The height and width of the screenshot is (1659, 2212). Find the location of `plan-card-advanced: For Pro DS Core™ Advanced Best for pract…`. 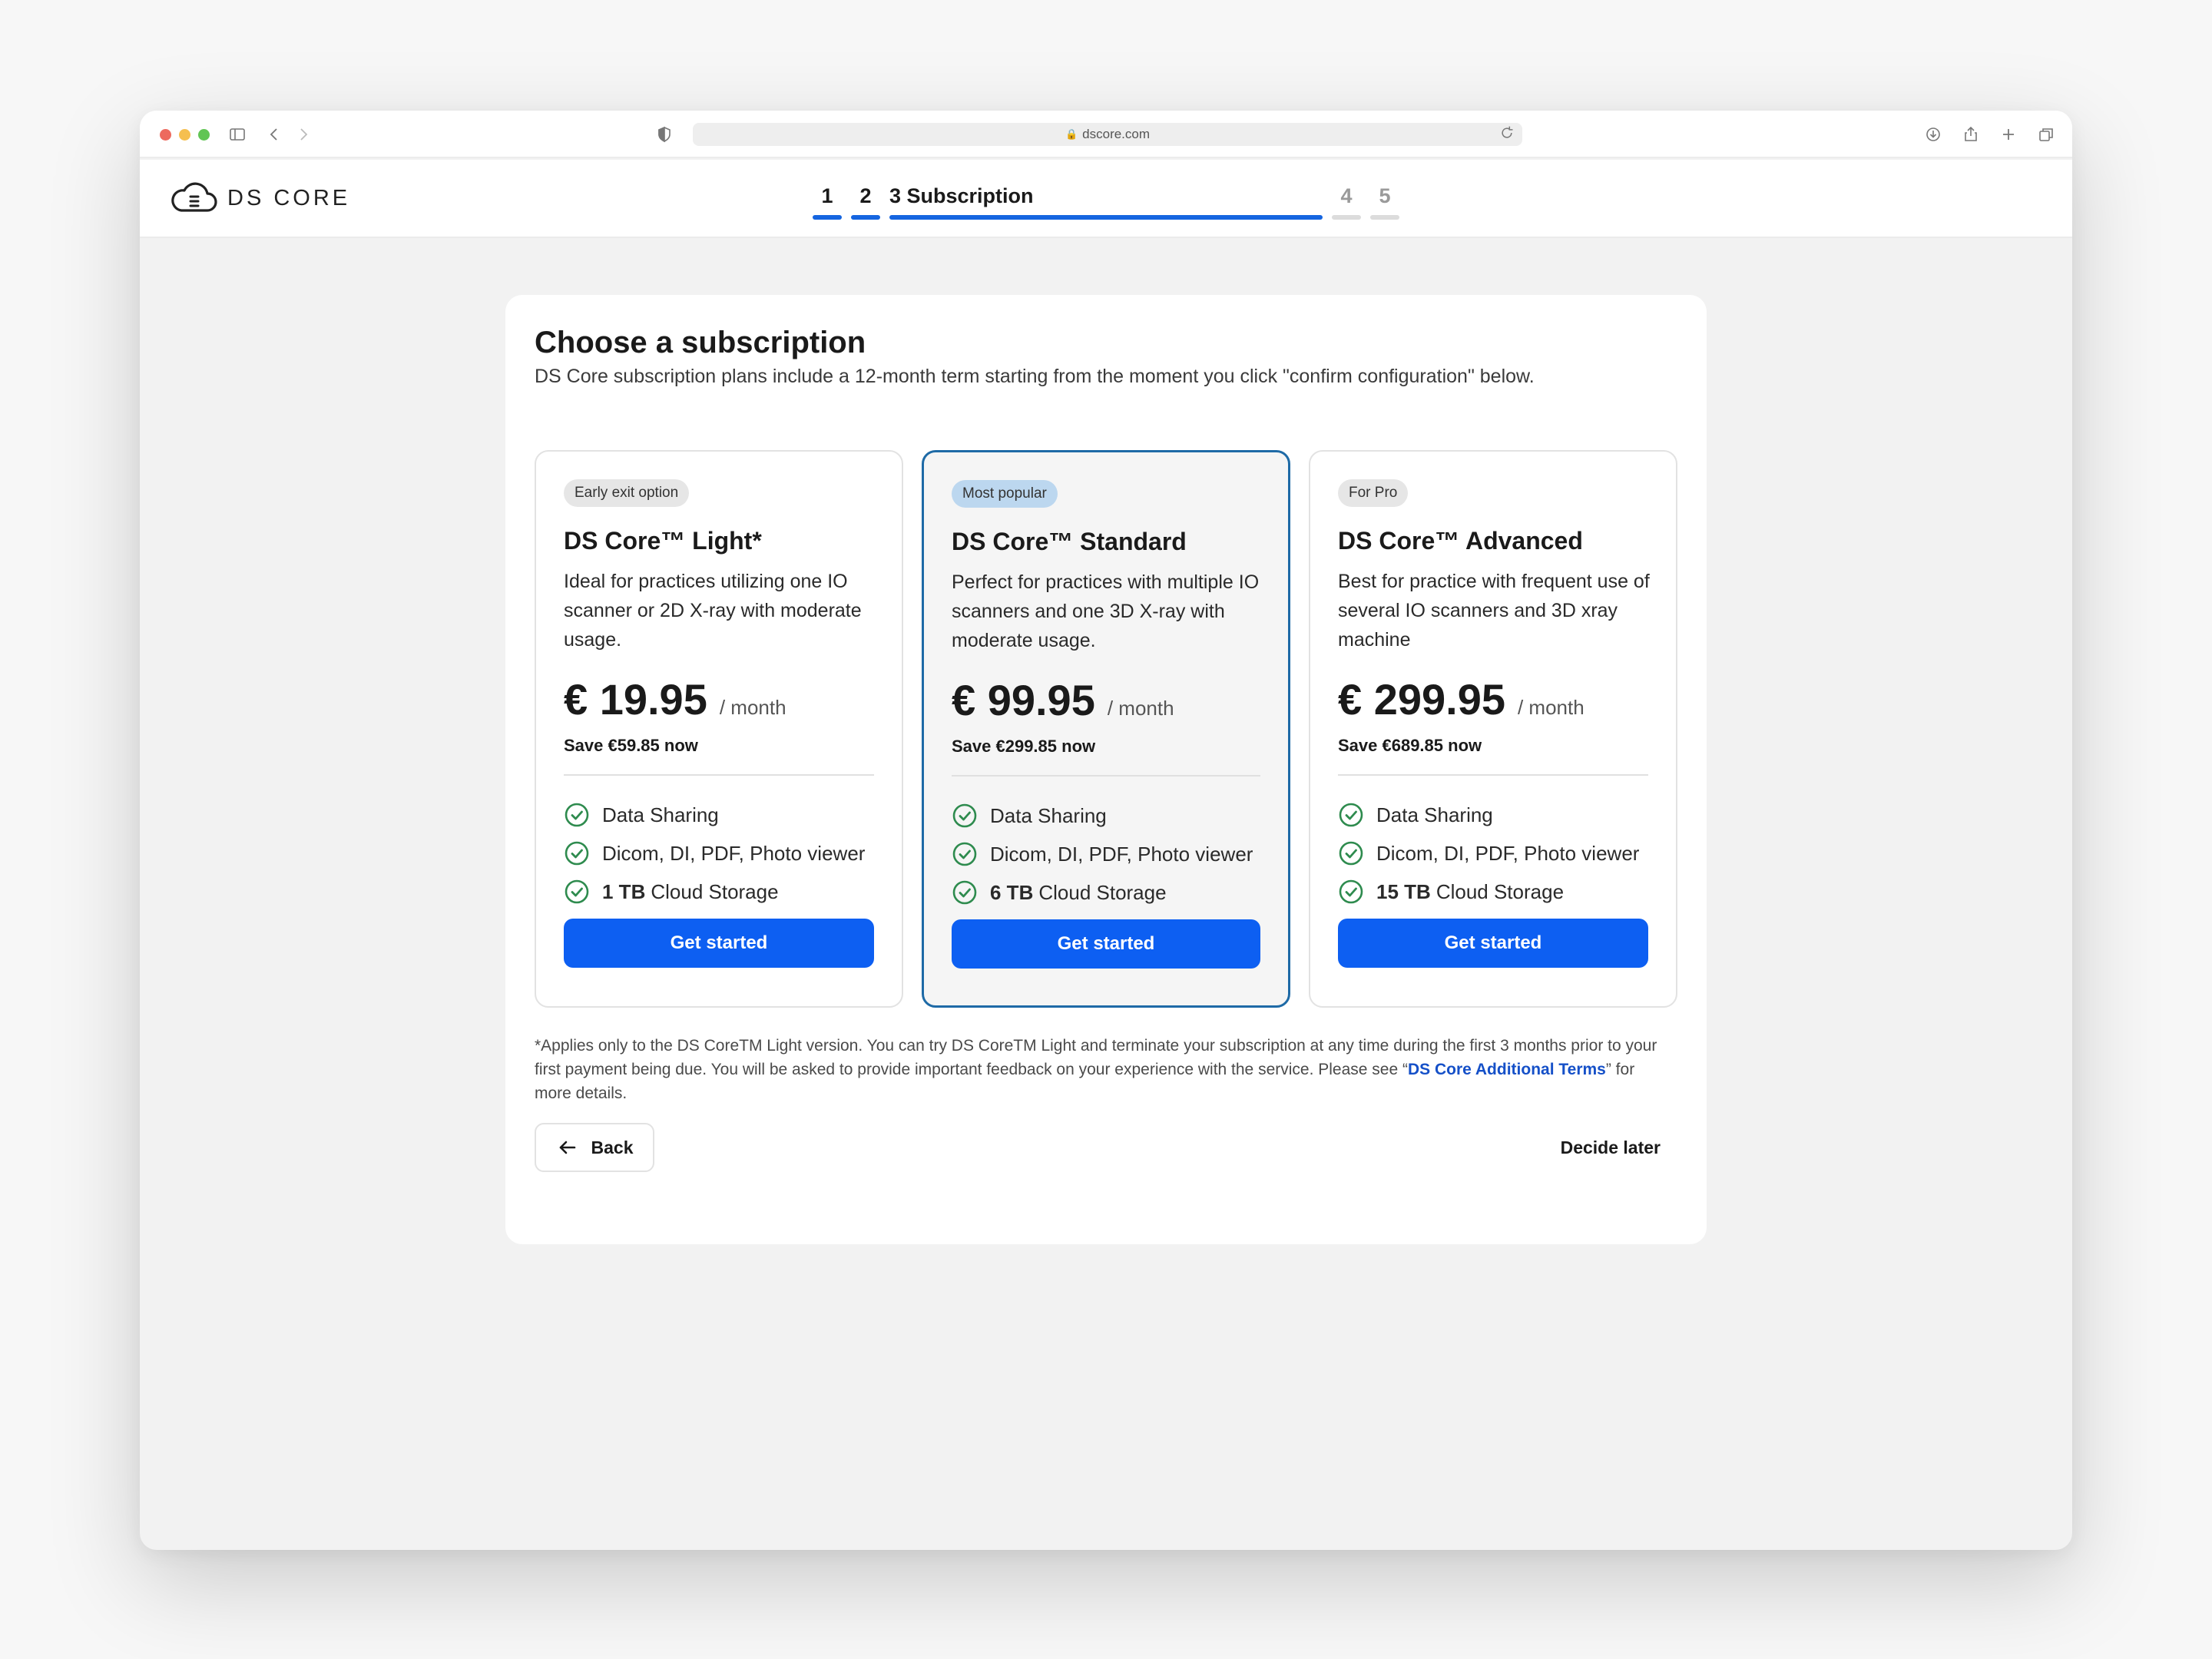

plan-card-advanced: For Pro DS Core™ Advanced Best for pract… is located at coordinates (1493, 729).